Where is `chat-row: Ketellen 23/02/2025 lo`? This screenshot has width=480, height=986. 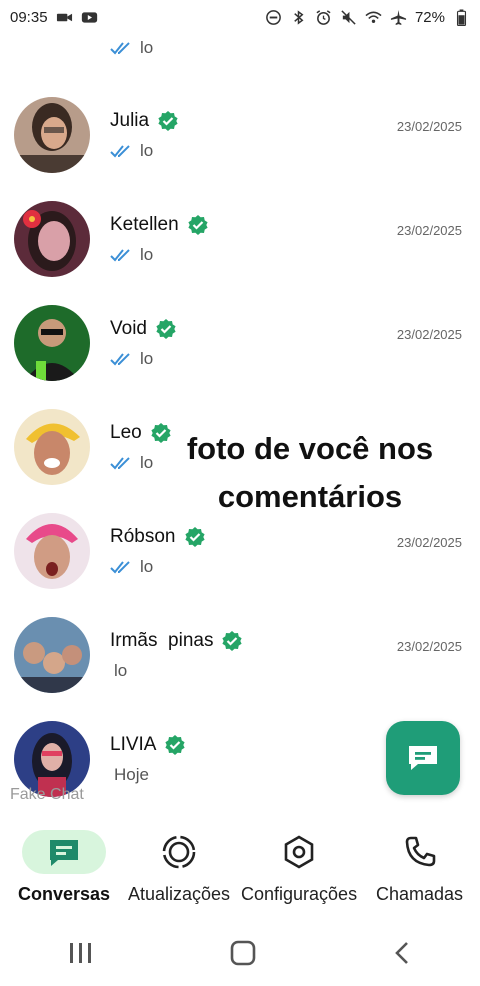
chat-row: Ketellen 23/02/2025 lo is located at coordinates (240, 239).